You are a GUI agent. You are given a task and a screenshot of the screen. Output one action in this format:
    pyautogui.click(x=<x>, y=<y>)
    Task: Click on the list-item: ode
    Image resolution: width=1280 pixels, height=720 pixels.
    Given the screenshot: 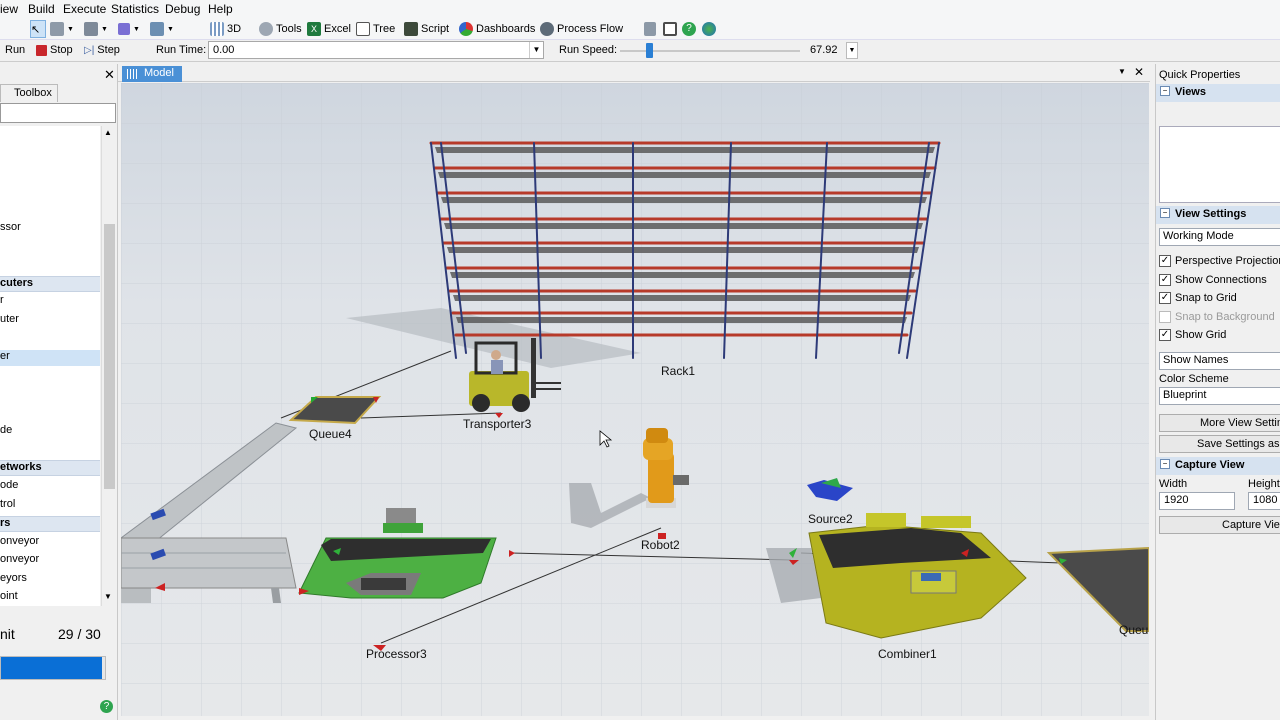 What is the action you would take?
    pyautogui.click(x=50, y=487)
    